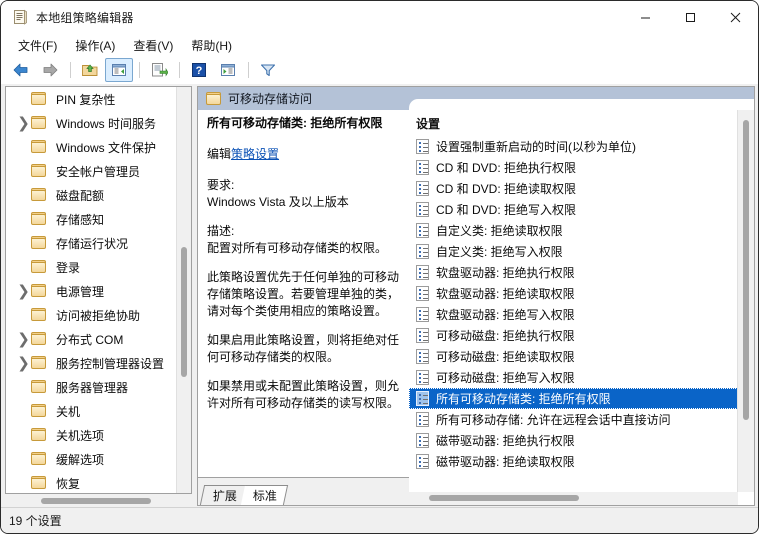 The width and height of the screenshot is (759, 534). What do you see at coordinates (255, 154) in the screenshot?
I see `edit-policy-setting-link: 策略设置` at bounding box center [255, 154].